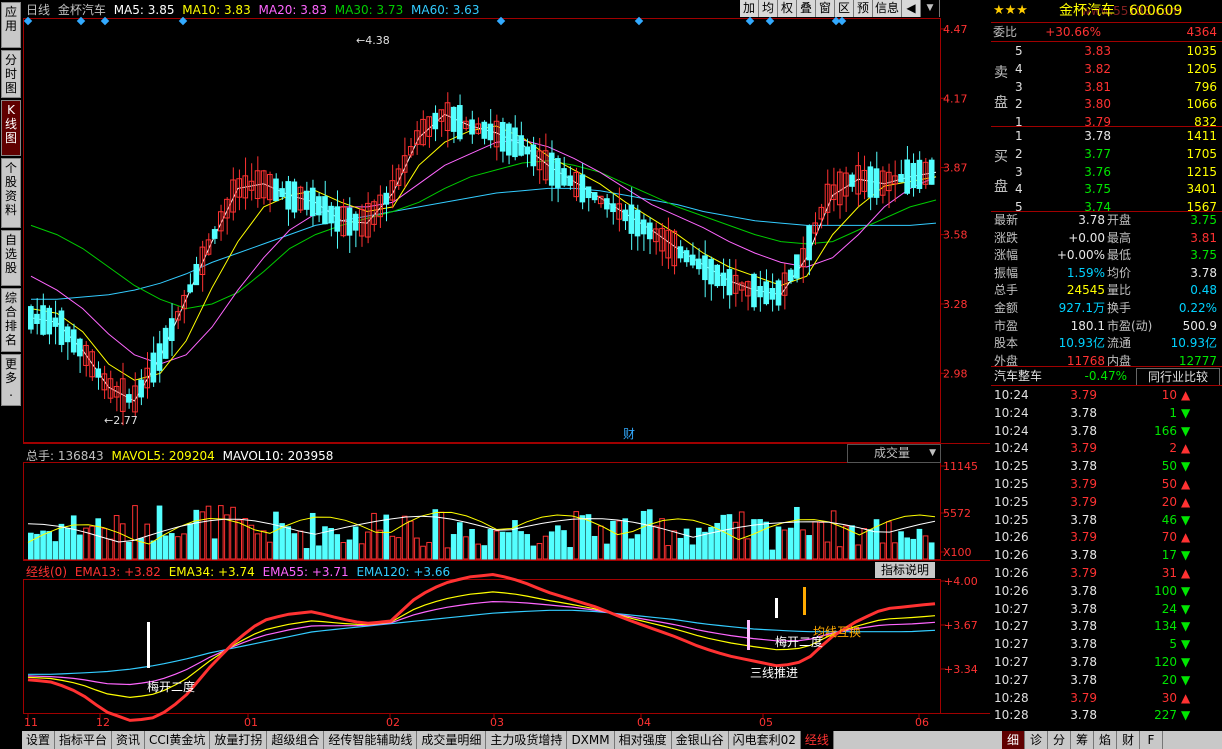 The height and width of the screenshot is (749, 1222). Describe the element at coordinates (129, 740) in the screenshot. I see `bottom-tab-2: 资讯` at that location.